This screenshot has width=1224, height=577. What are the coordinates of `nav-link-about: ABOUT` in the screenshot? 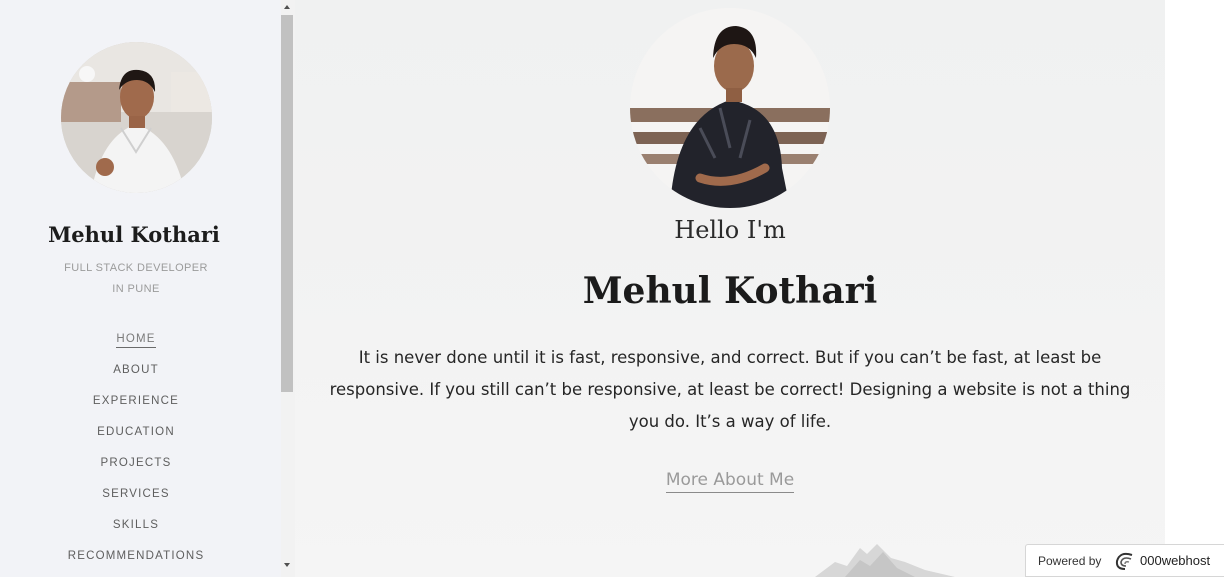 It's located at (136, 369).